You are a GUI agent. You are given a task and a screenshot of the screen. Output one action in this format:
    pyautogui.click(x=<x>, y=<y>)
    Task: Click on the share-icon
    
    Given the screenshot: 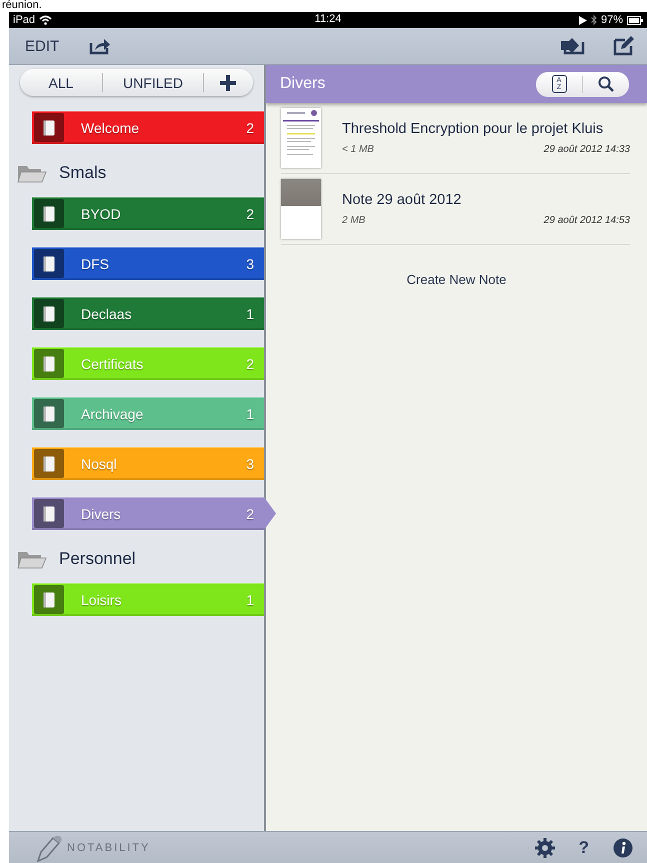 What is the action you would take?
    pyautogui.click(x=100, y=46)
    